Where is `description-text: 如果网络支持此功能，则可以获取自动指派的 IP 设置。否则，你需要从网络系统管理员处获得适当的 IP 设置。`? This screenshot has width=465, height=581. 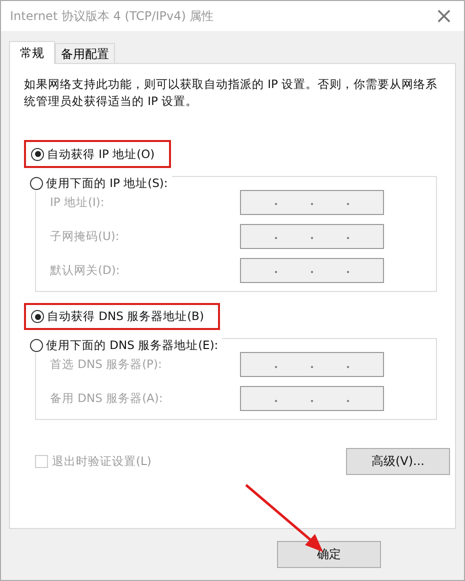
description-text: 如果网络支持此功能，则可以获取自动指派的 IP 设置。否则，你需要从网络系统管理员处获得适当的 IP 设置。 is located at coordinates (231, 93).